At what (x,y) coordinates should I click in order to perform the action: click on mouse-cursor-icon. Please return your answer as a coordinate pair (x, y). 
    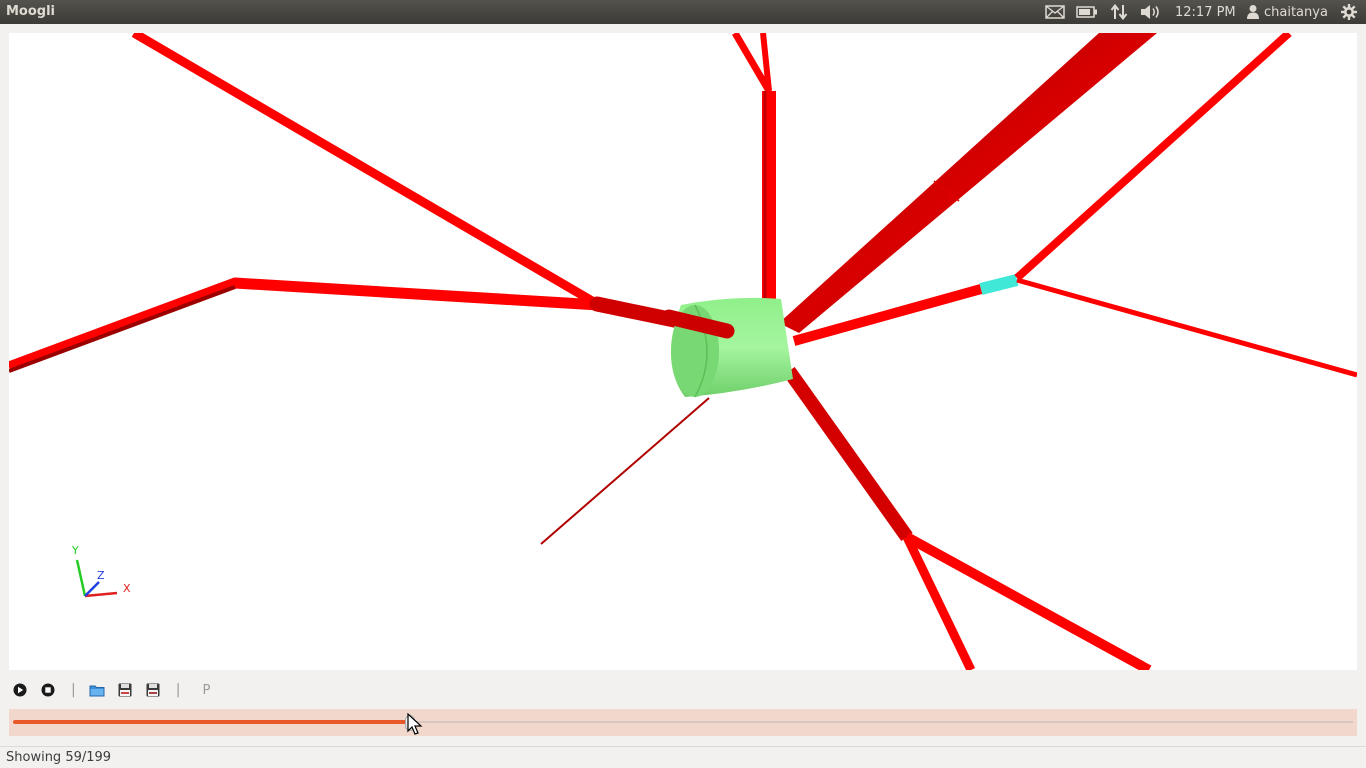
    Looking at the image, I should click on (415, 724).